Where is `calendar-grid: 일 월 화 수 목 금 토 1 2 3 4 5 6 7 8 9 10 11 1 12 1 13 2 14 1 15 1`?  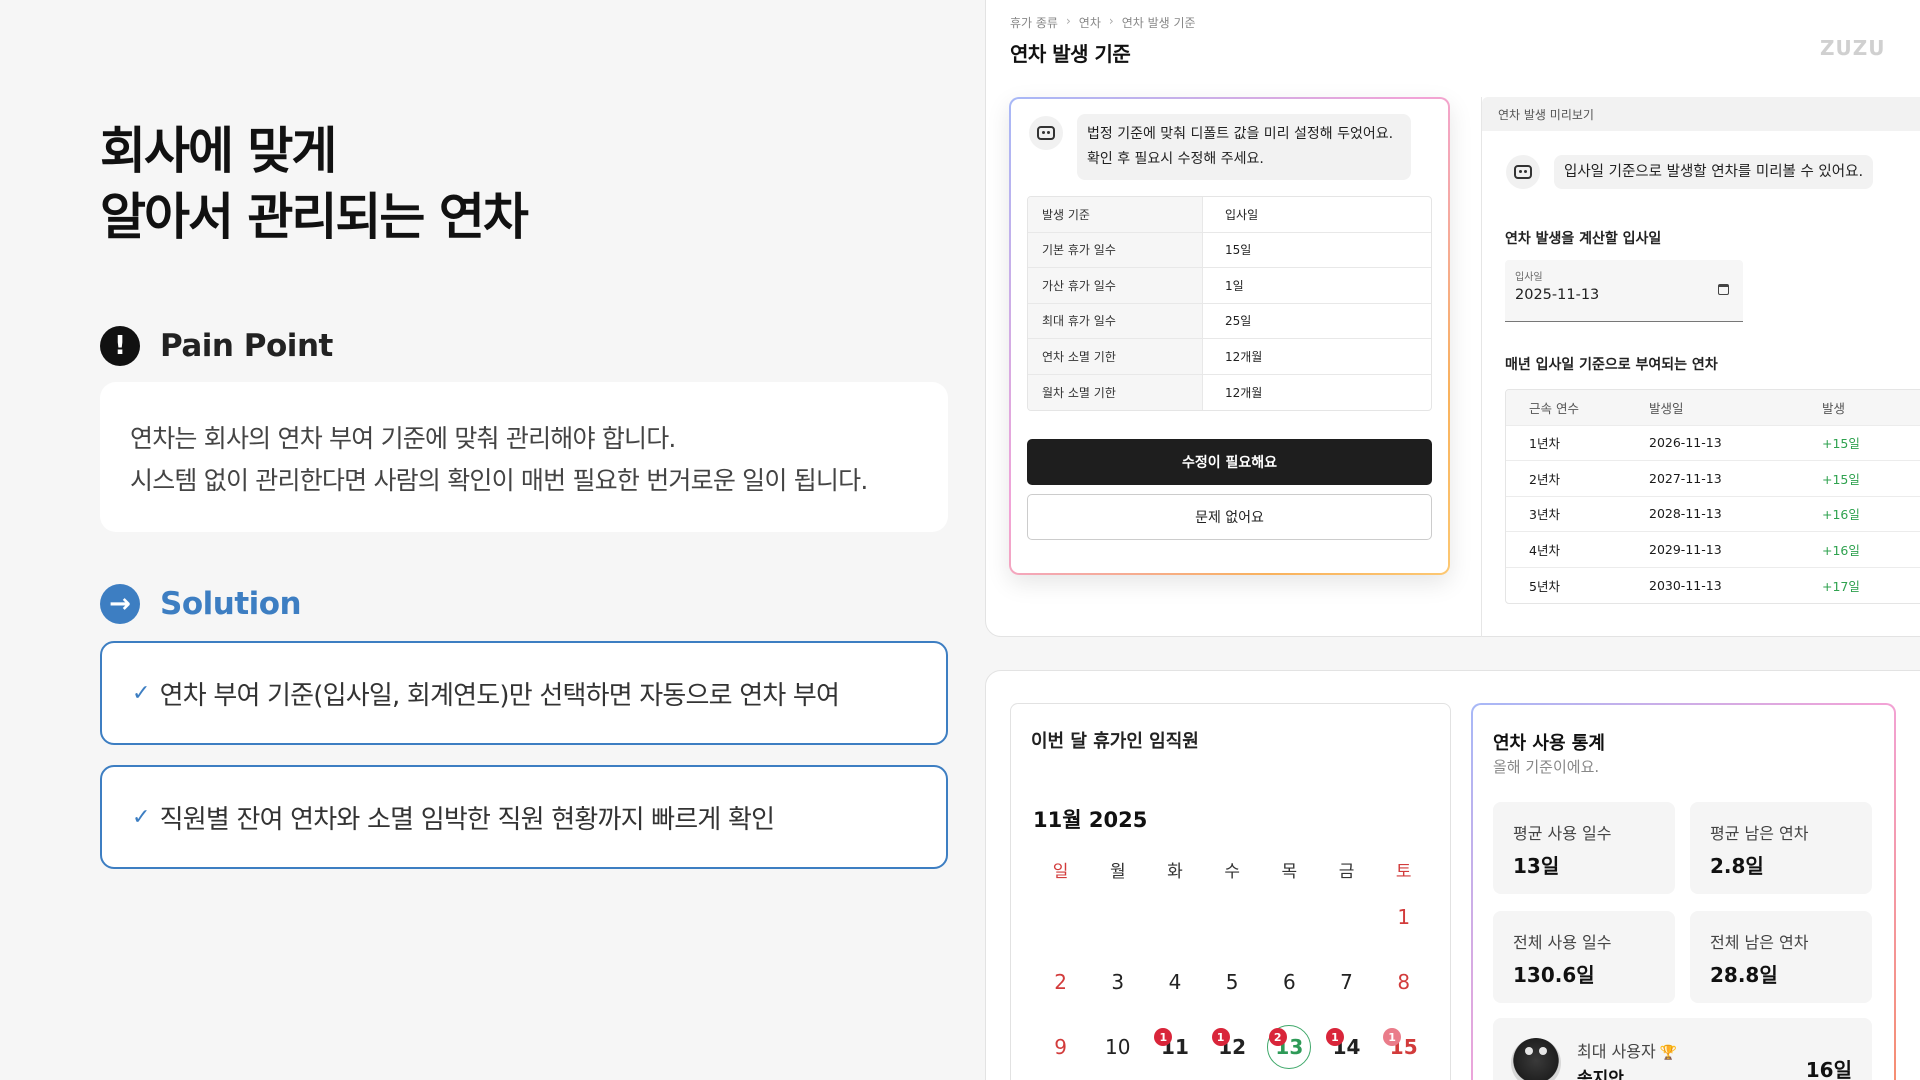
calendar-grid: 일 월 화 수 목 금 토 1 2 3 4 5 6 7 8 9 10 11 1 12 1 13 2 14 1 15 1 is located at coordinates (1232, 966).